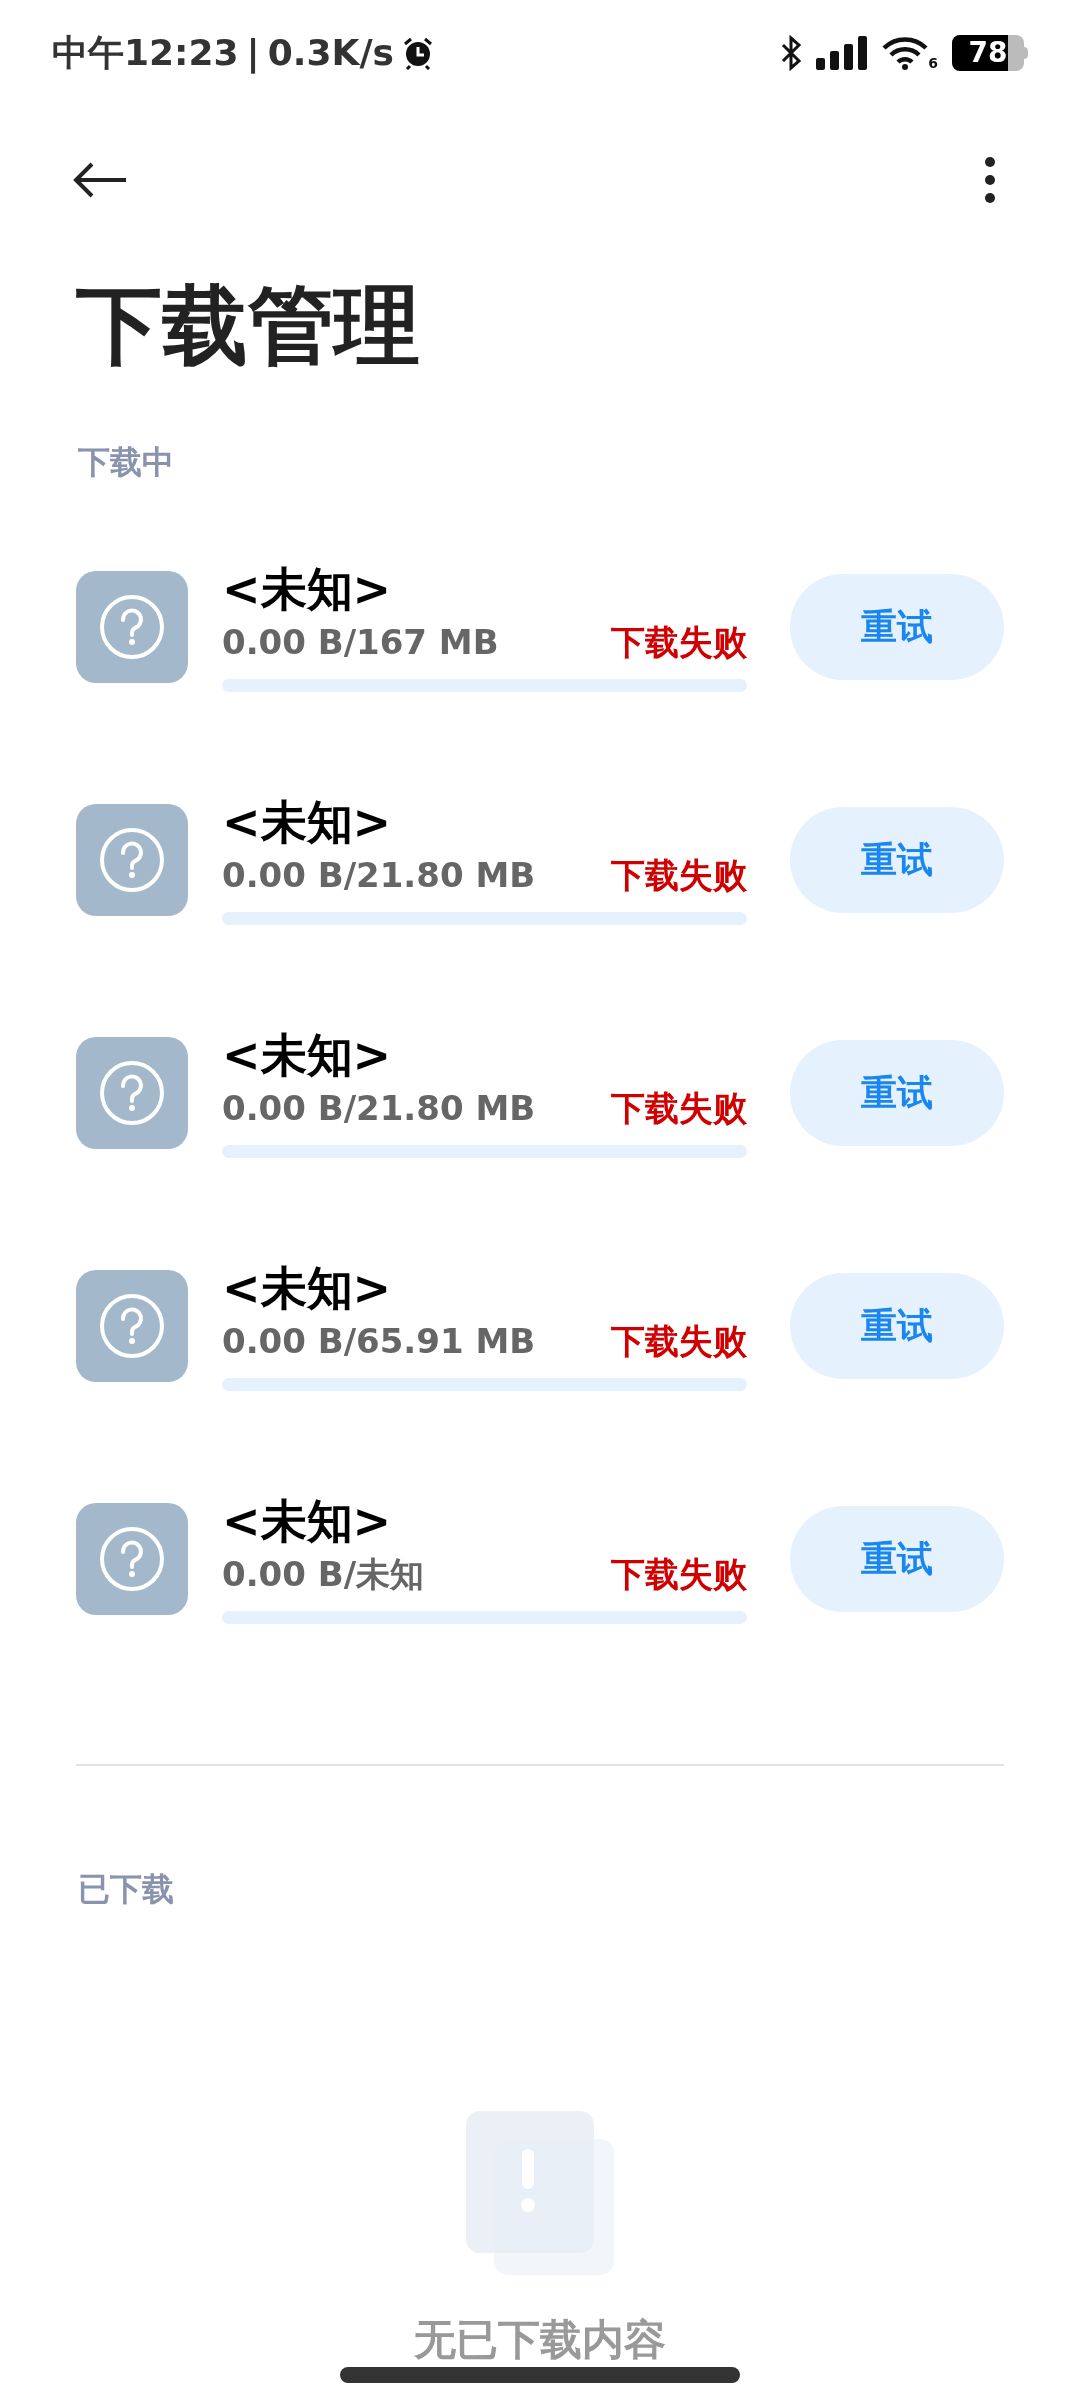 The image size is (1080, 2400). What do you see at coordinates (990, 52) in the screenshot?
I see `battery-indicator: 78` at bounding box center [990, 52].